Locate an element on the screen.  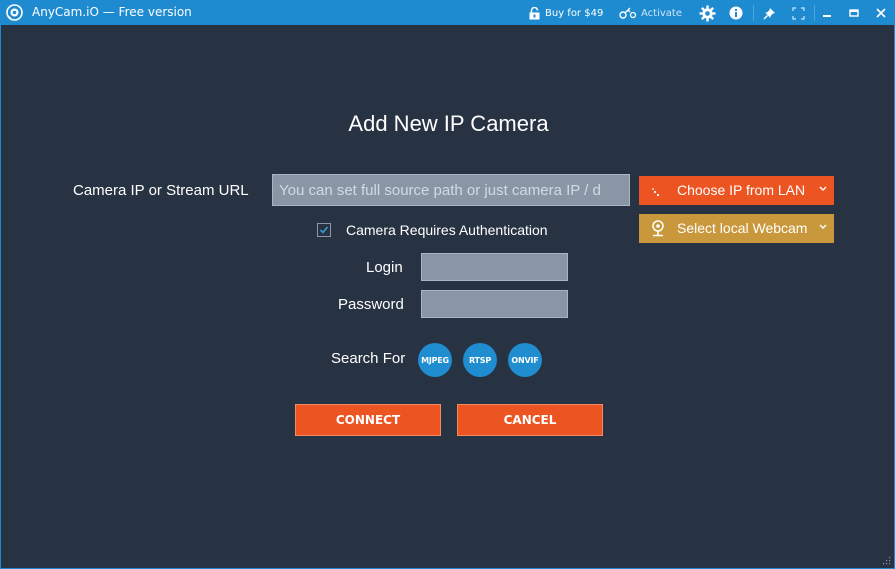
activate-button: Activate is located at coordinates (650, 13).